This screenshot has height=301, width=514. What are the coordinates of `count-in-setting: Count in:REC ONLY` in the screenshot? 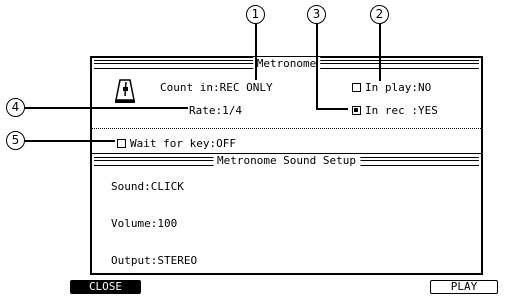 It's located at (216, 87).